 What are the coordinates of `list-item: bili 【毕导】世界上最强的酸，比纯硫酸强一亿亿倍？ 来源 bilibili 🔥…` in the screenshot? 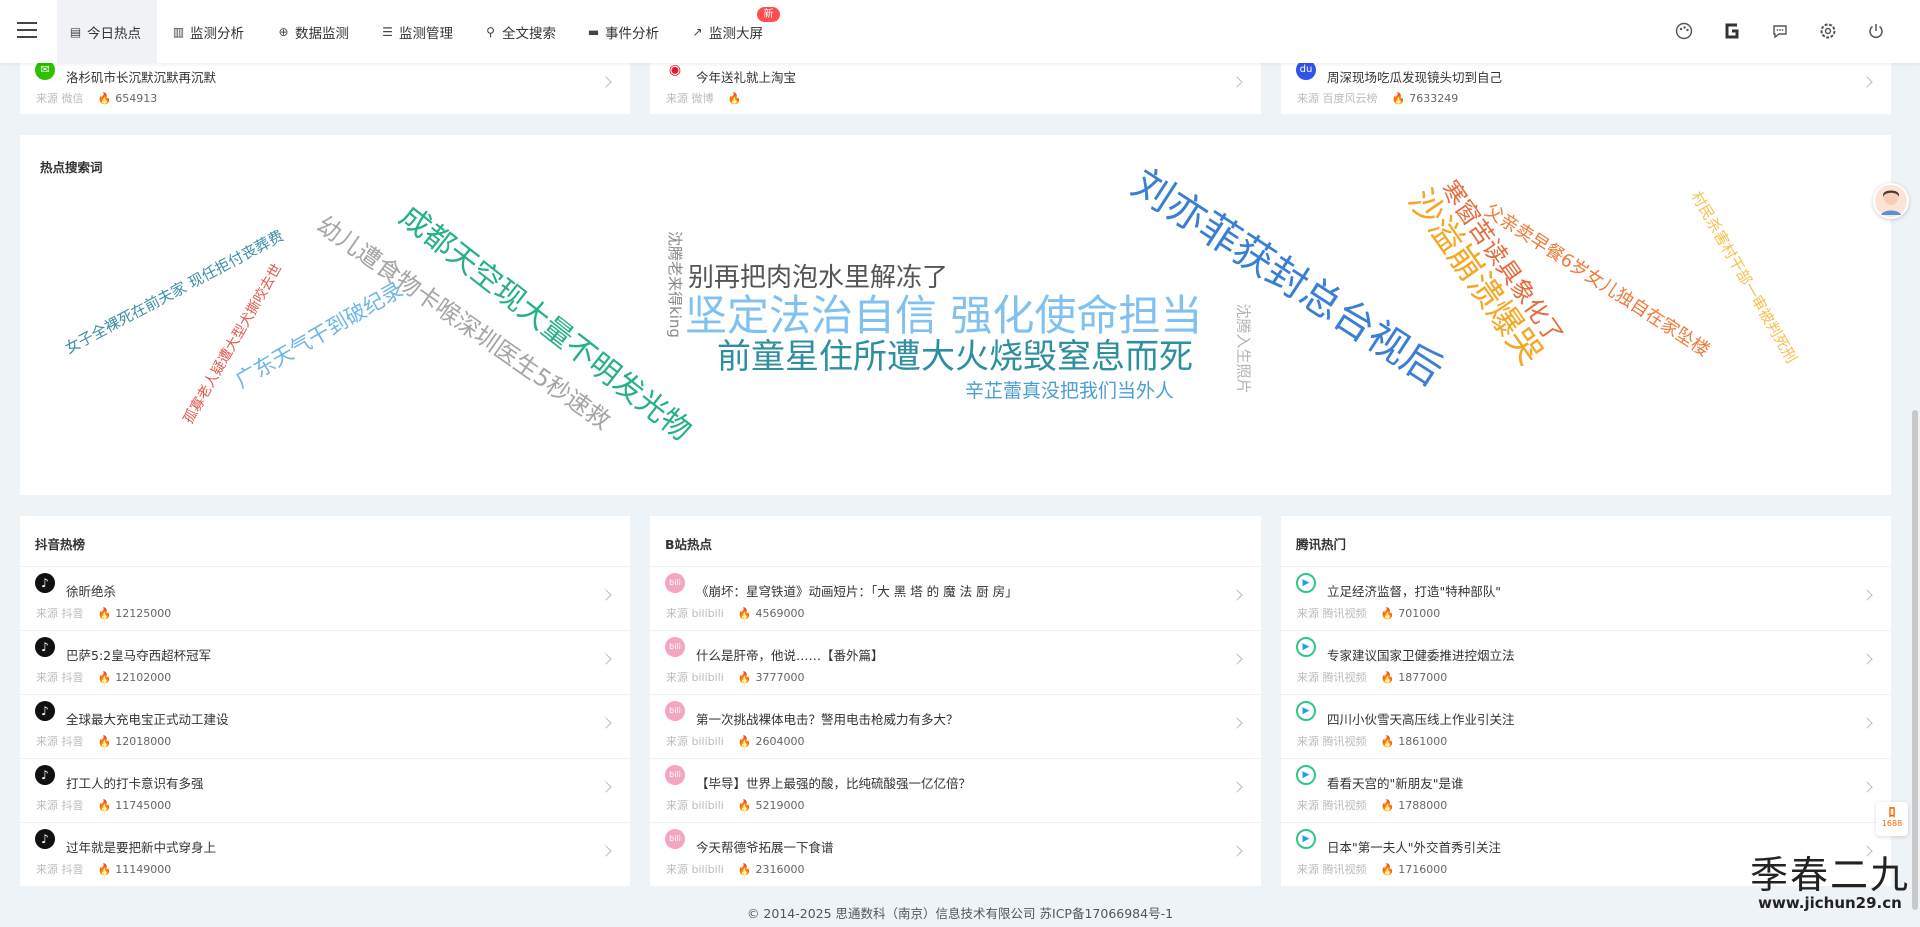 It's located at (955, 790).